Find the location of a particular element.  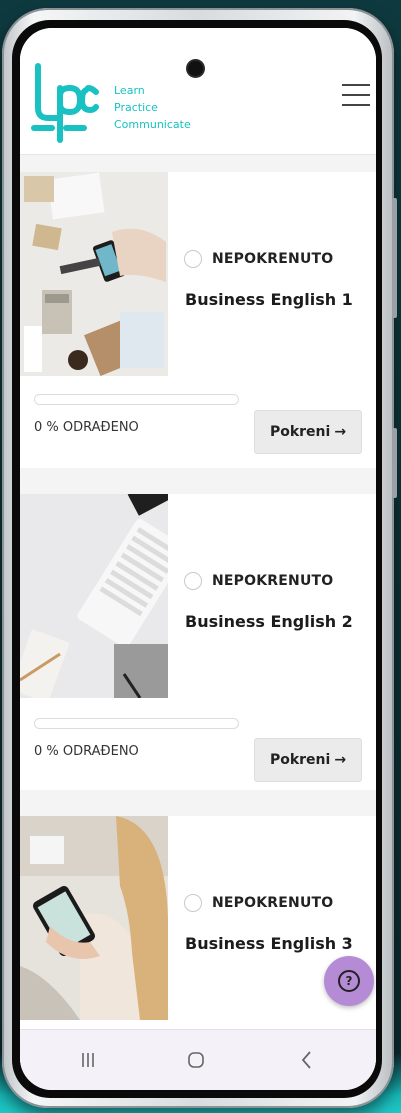

course-thumbnail-phone-user is located at coordinates (94, 918).